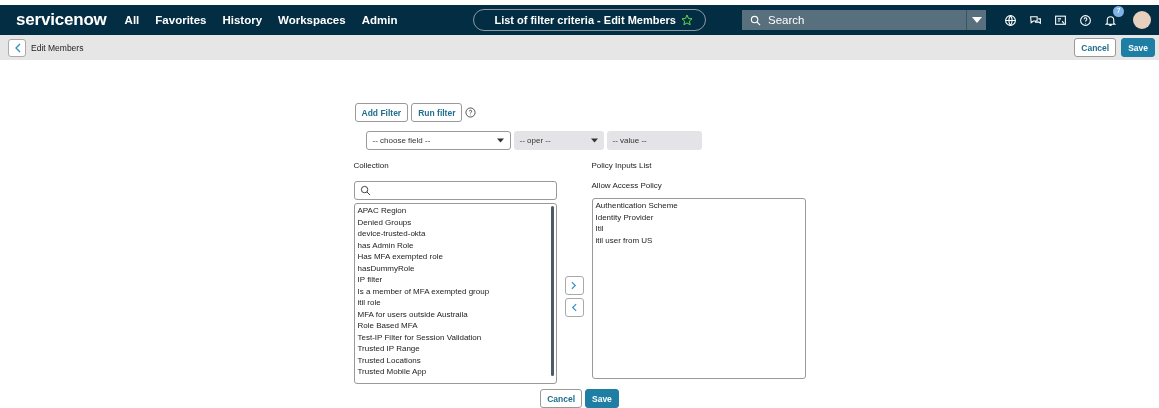 The image size is (1159, 408). What do you see at coordinates (698, 206) in the screenshot?
I see `list-option: Authentication Scheme` at bounding box center [698, 206].